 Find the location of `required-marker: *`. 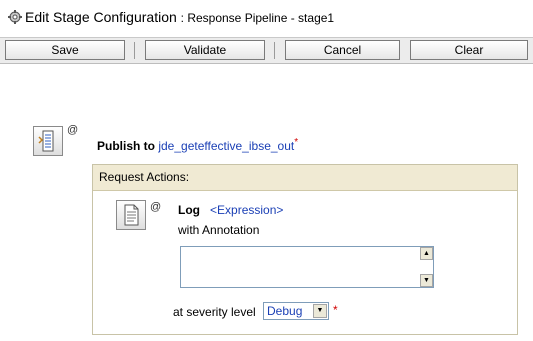

required-marker: * is located at coordinates (296, 142).